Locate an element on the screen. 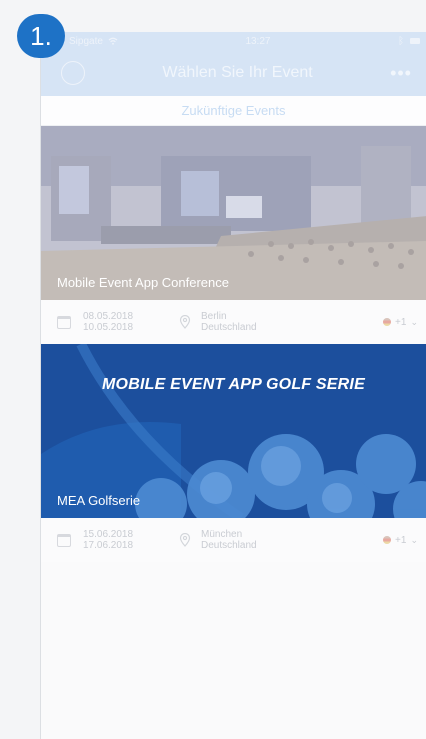  city: Berlin is located at coordinates (214, 316).